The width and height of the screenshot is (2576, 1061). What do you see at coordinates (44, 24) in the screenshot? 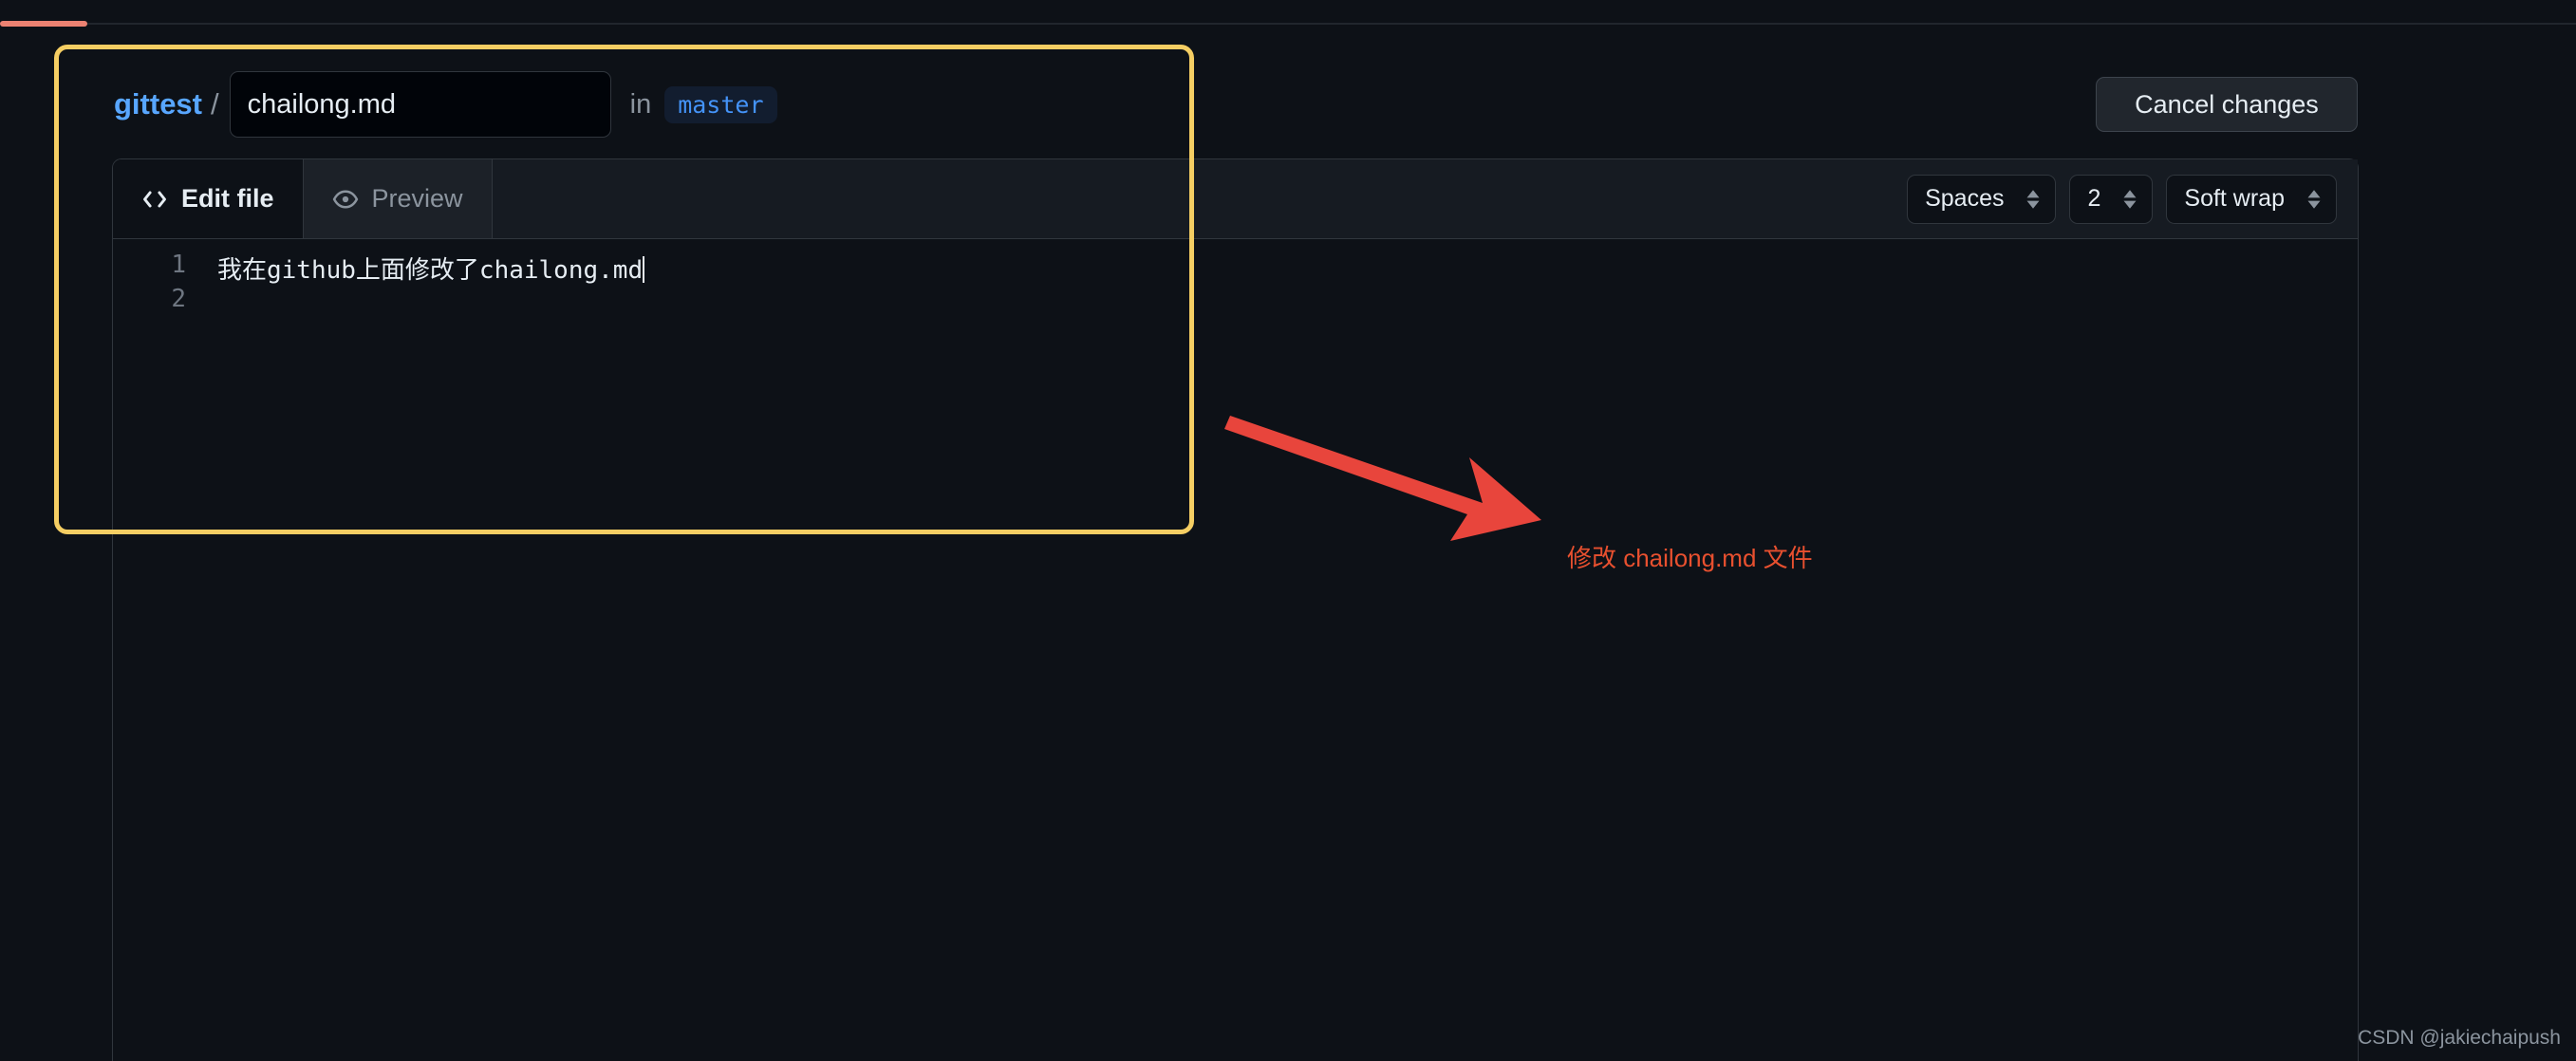
I see `page-loading-progress-bar` at bounding box center [44, 24].